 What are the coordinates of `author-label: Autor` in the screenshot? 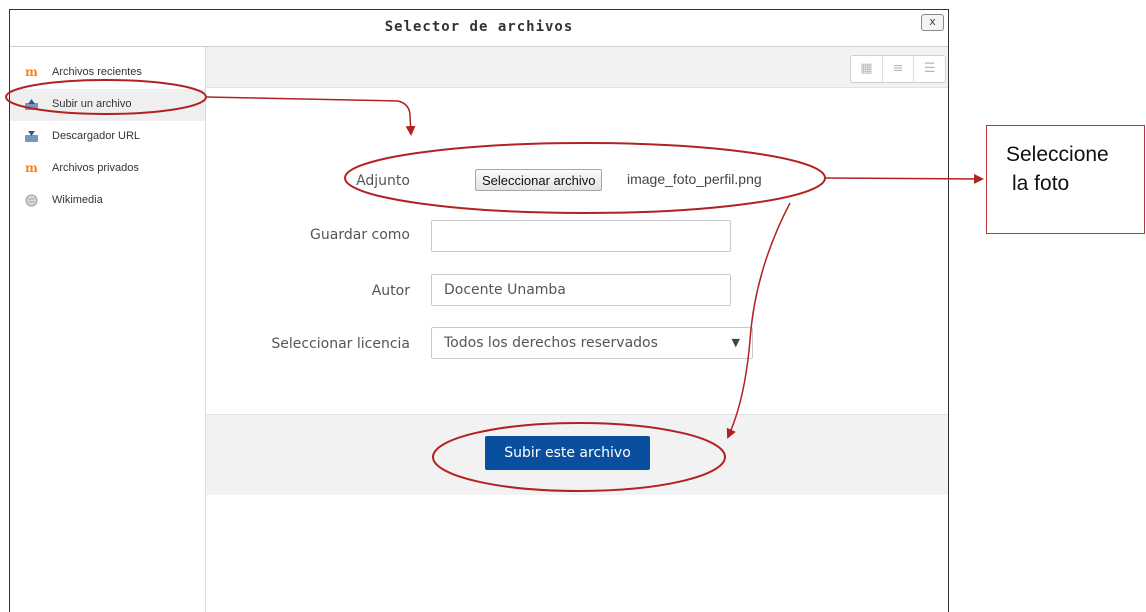 It's located at (390, 291).